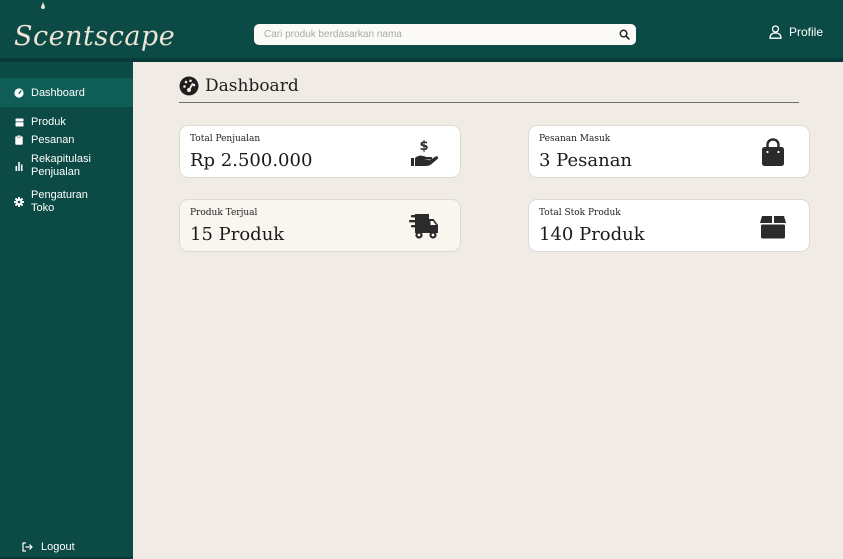 This screenshot has width=843, height=559. Describe the element at coordinates (669, 225) in the screenshot. I see `stat-card-total-stok-produk: Total Stok Produk 140 Produk` at that location.